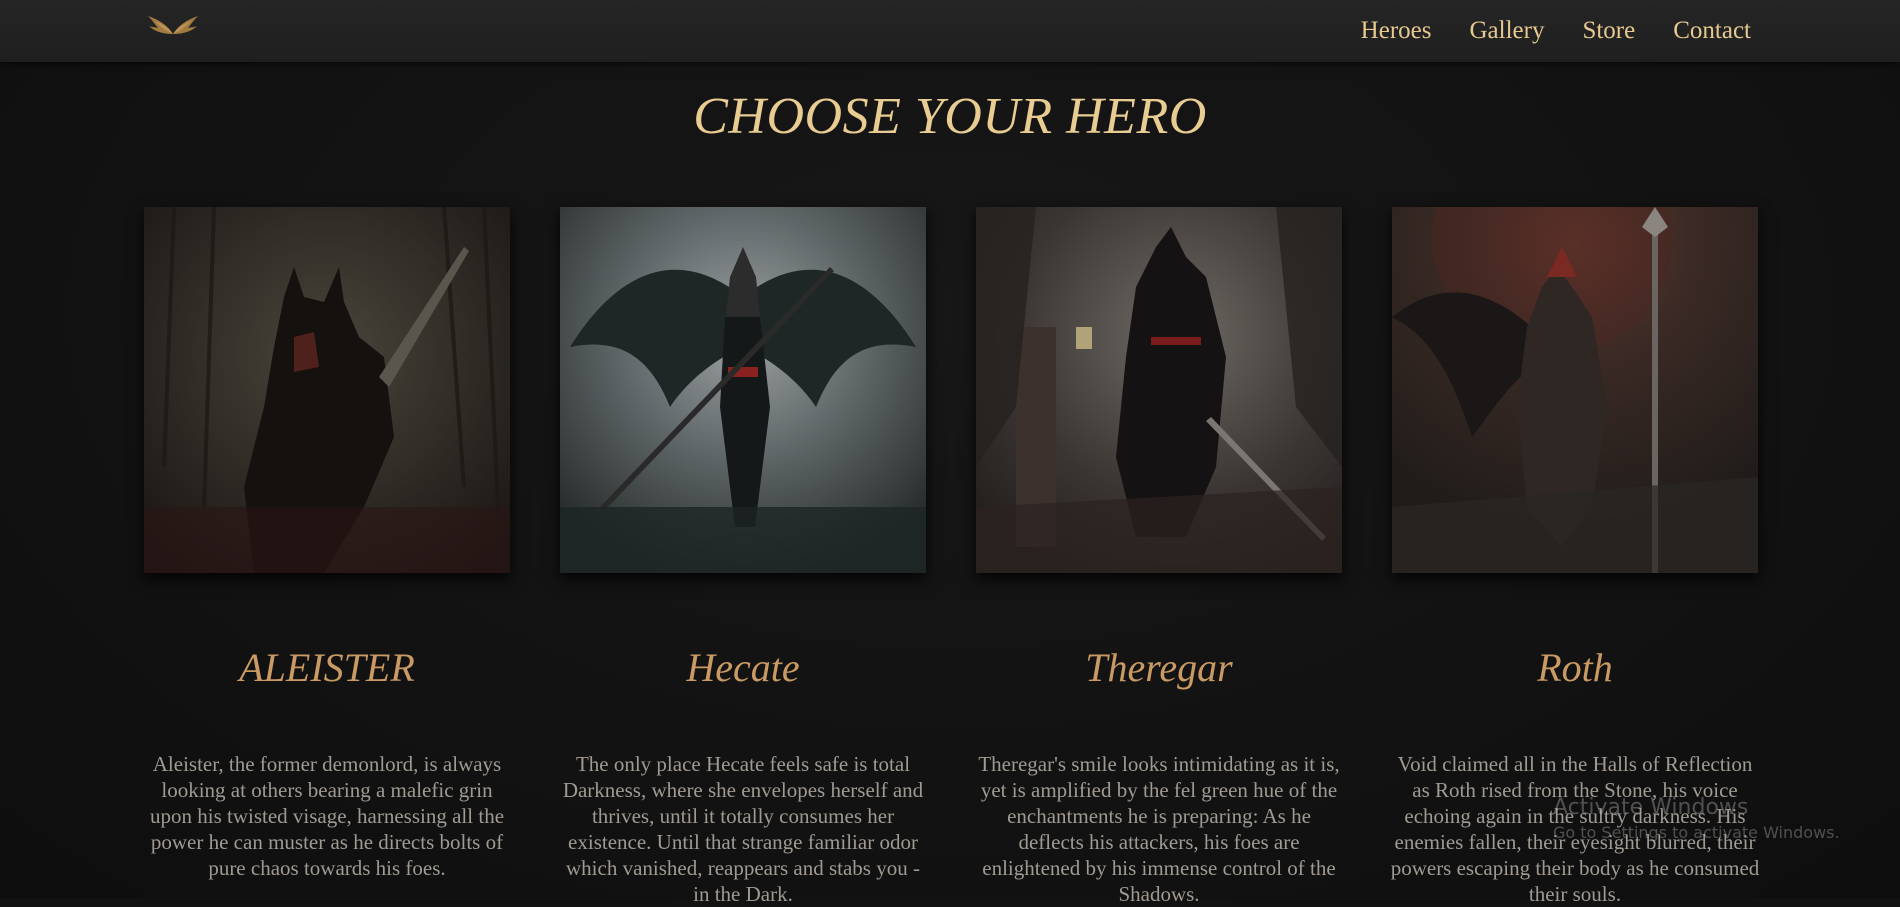  What do you see at coordinates (1651, 807) in the screenshot?
I see `watermark-title: Activate Windows` at bounding box center [1651, 807].